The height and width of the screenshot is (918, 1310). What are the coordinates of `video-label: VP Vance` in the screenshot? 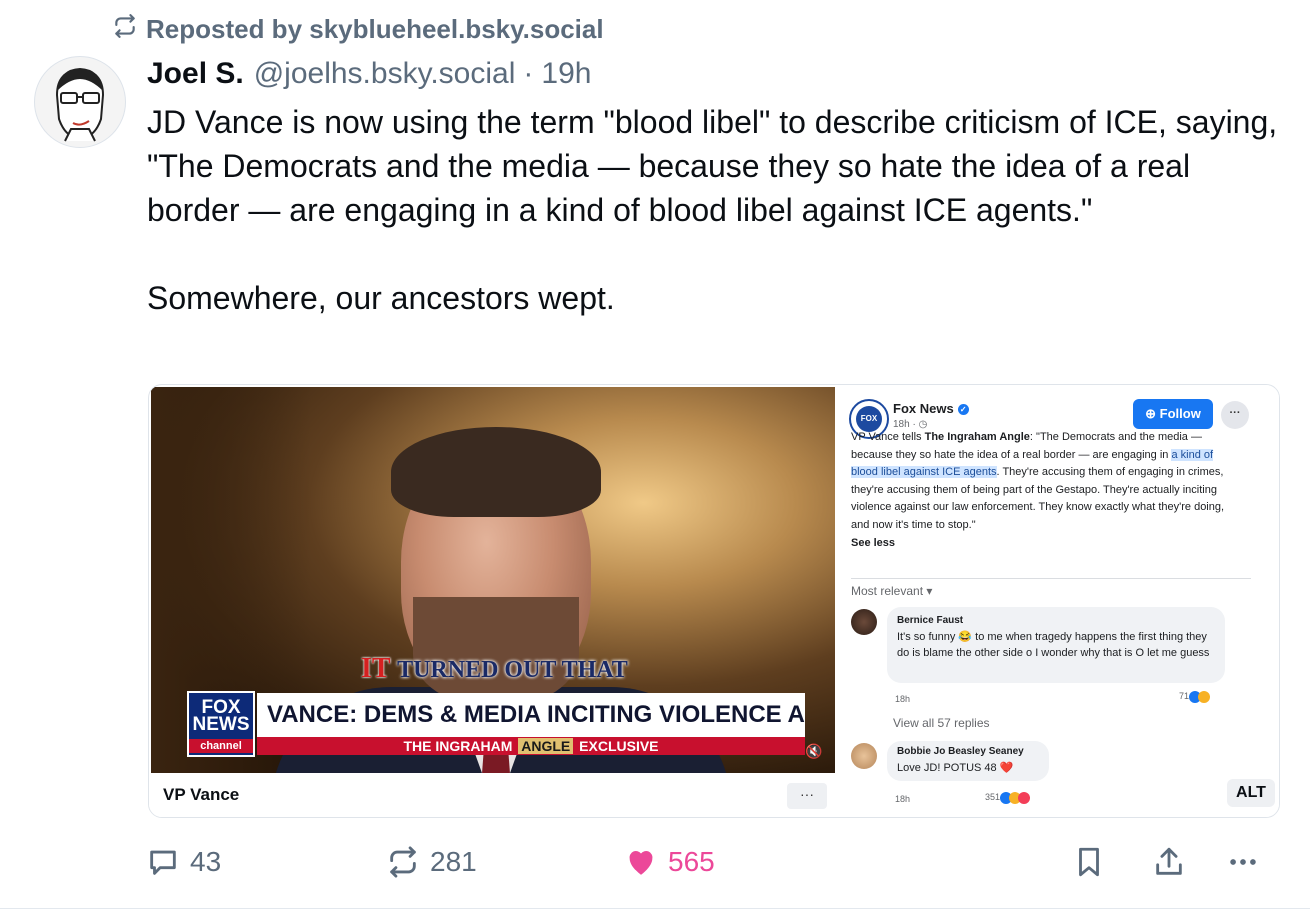 It's located at (201, 794).